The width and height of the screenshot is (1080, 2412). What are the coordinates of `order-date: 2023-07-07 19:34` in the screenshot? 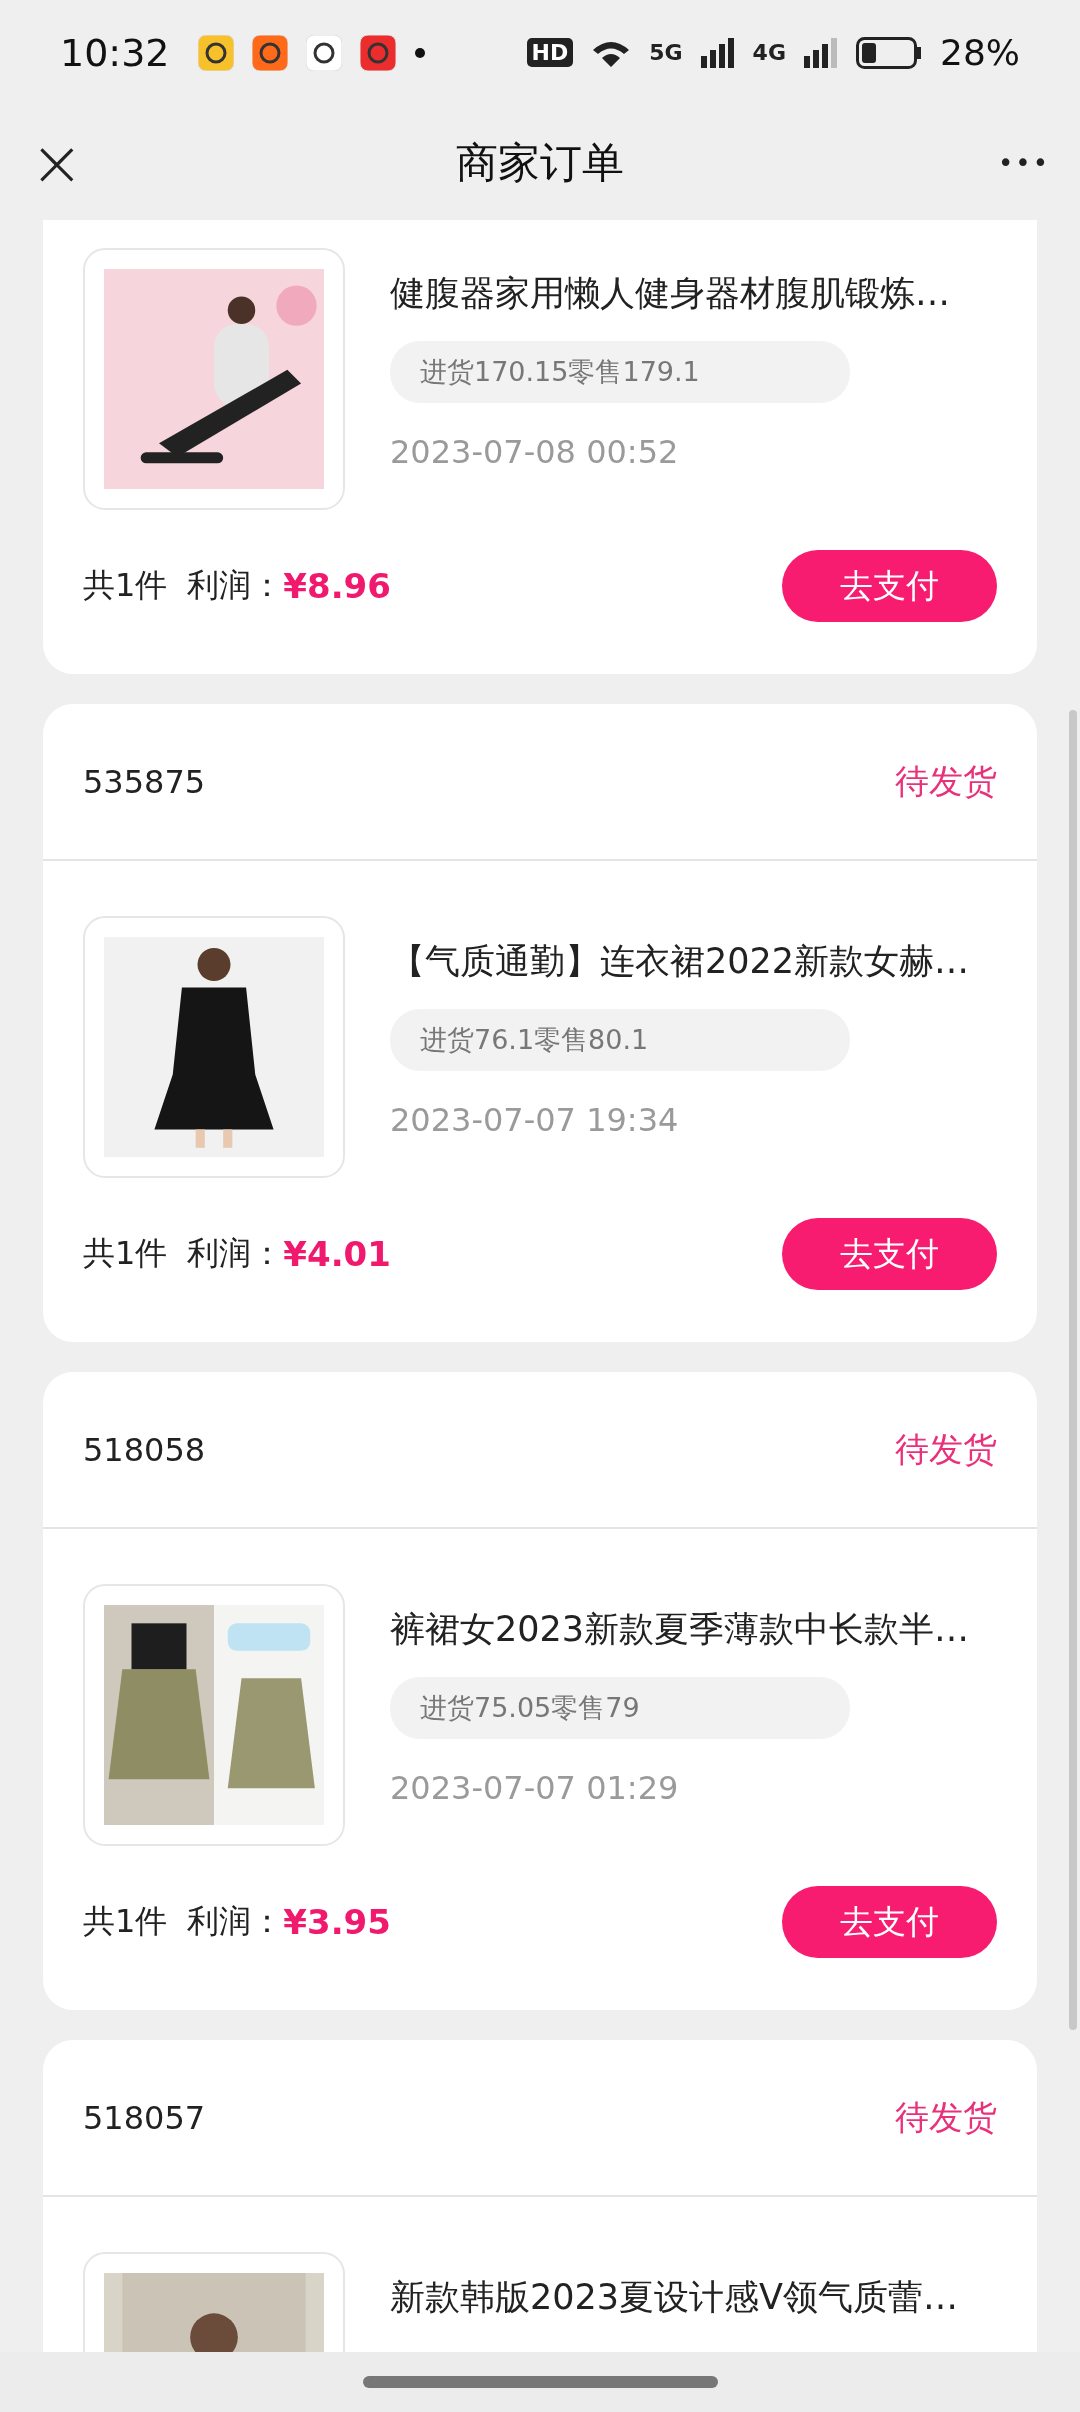 It's located at (534, 1120).